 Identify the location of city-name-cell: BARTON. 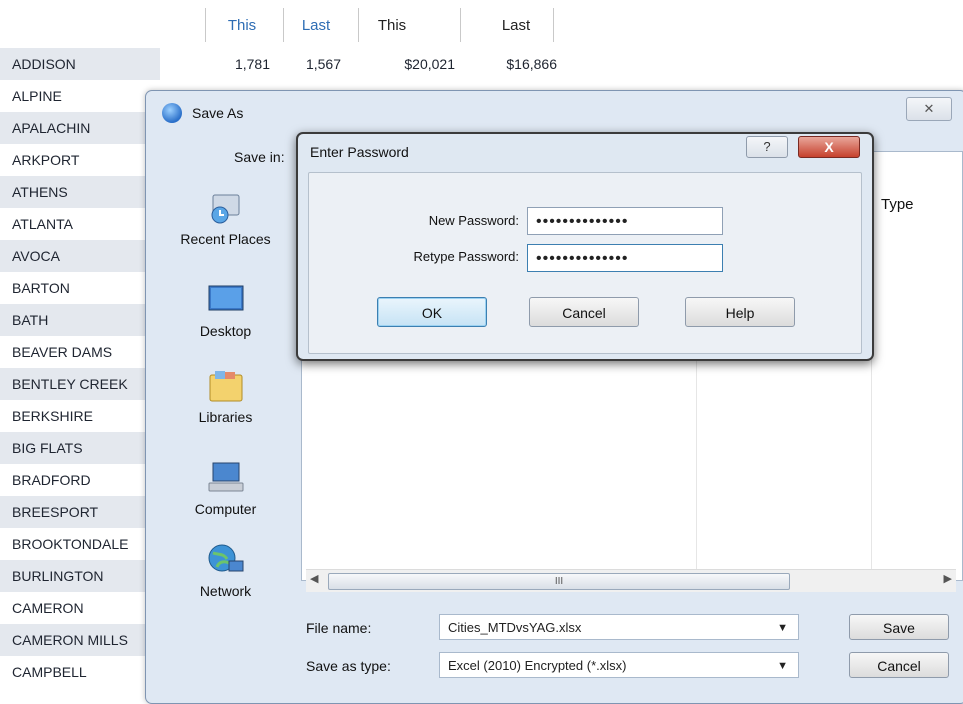
(80, 288).